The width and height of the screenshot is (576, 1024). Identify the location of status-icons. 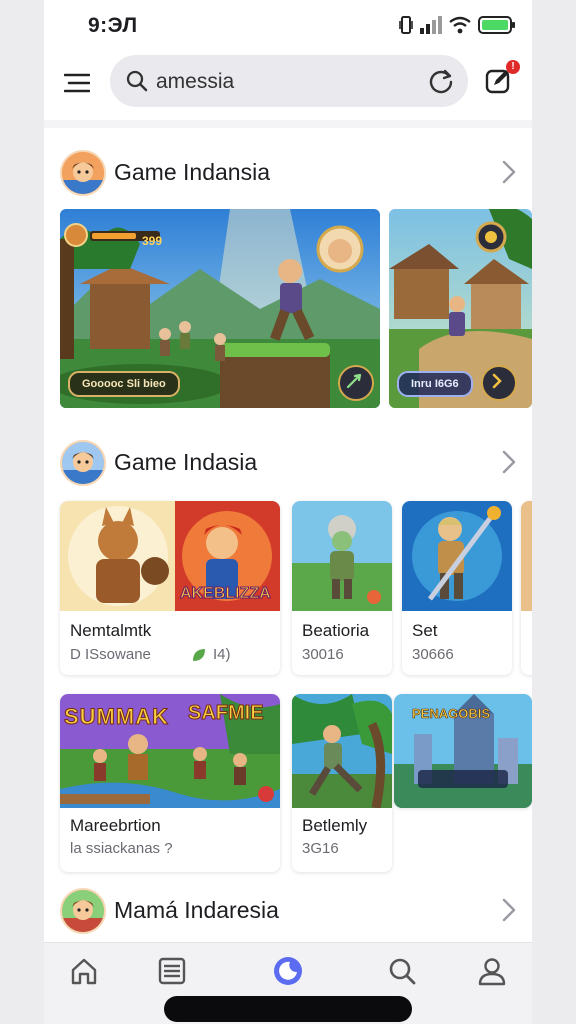
(457, 25).